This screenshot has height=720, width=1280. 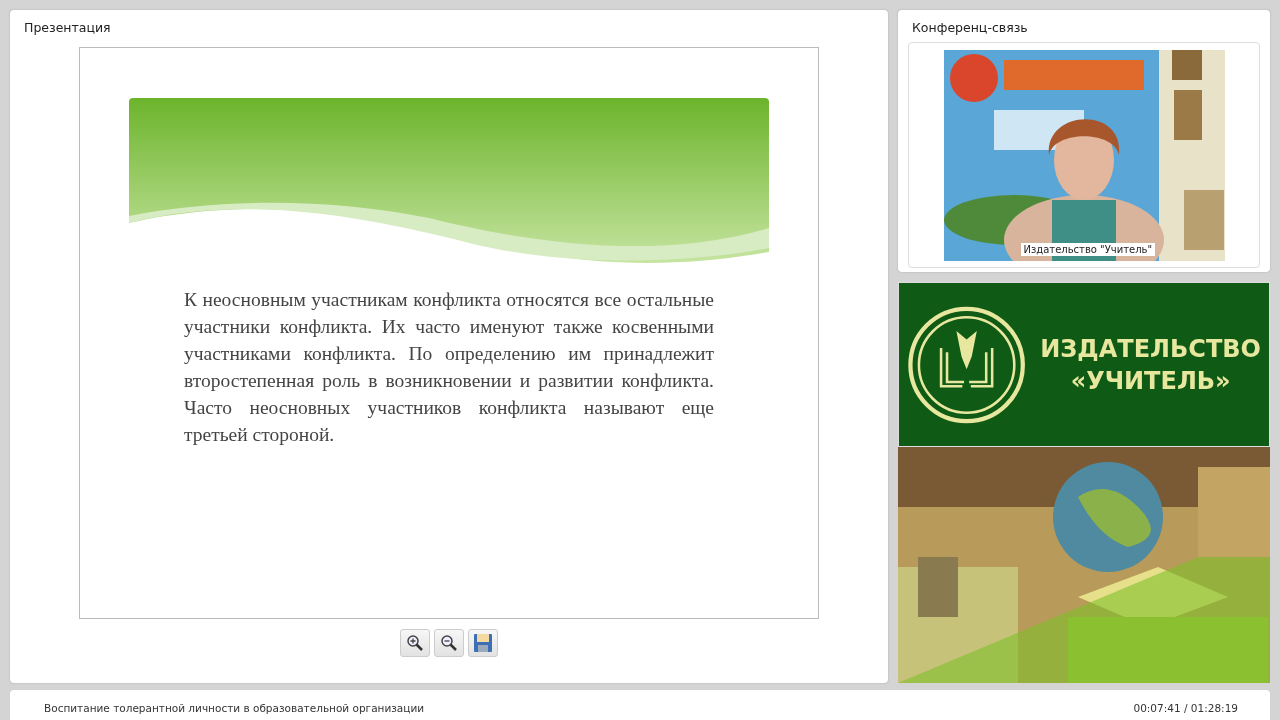 What do you see at coordinates (234, 709) in the screenshot?
I see `course-title: Воспитание толерантной личности в образовательной организации` at bounding box center [234, 709].